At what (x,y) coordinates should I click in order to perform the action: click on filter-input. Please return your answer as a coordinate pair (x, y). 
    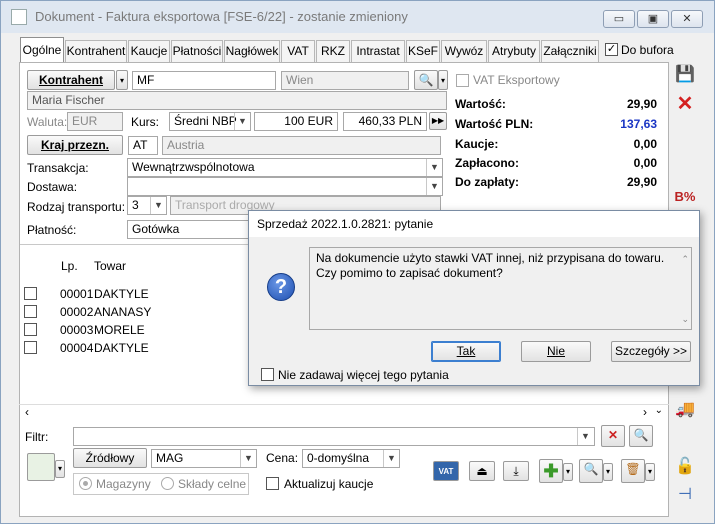
    Looking at the image, I should click on (334, 436).